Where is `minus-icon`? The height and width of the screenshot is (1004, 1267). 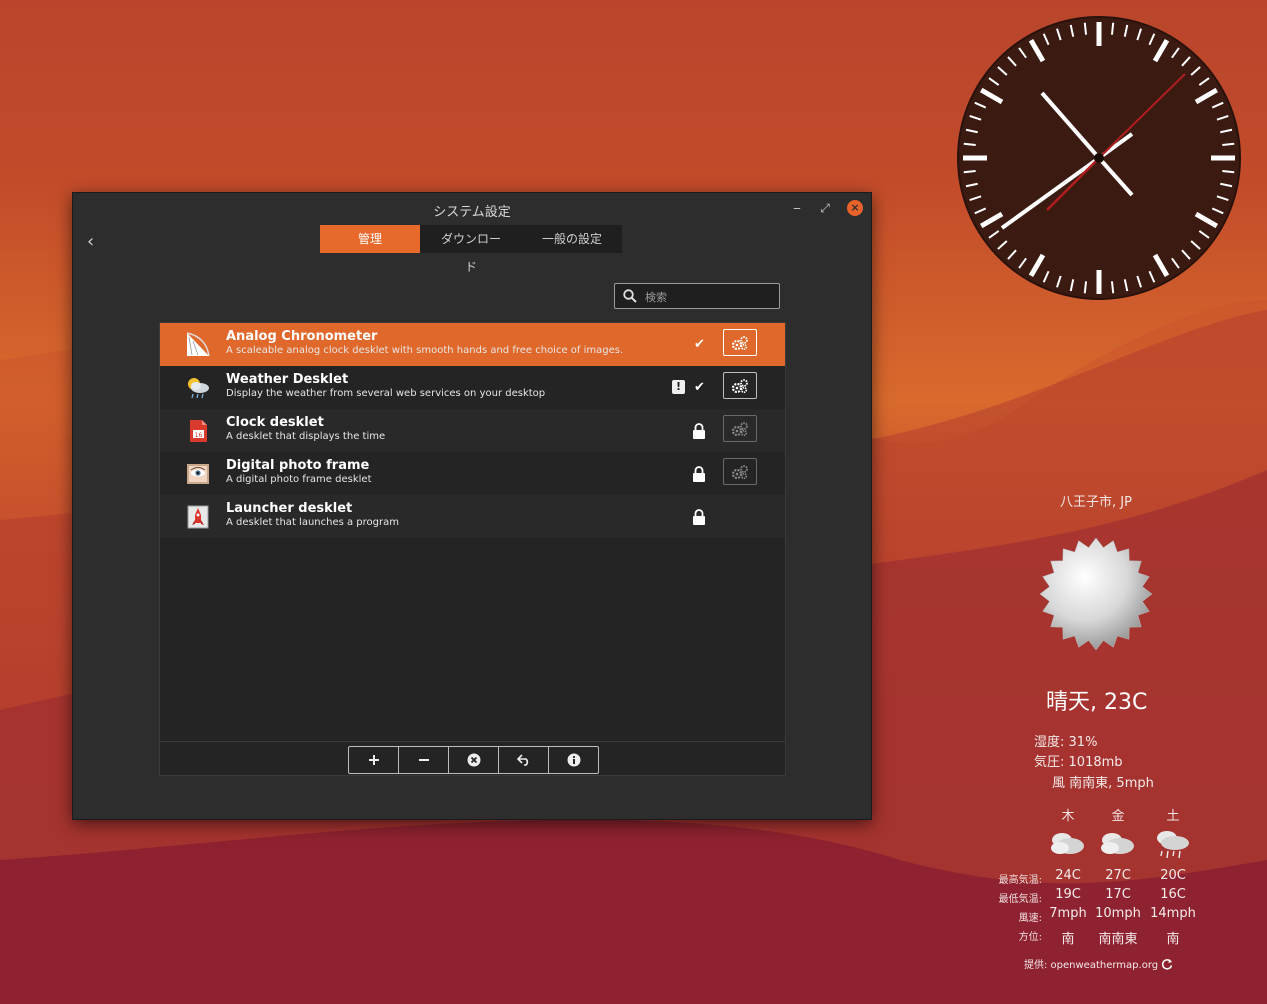
minus-icon is located at coordinates (423, 760).